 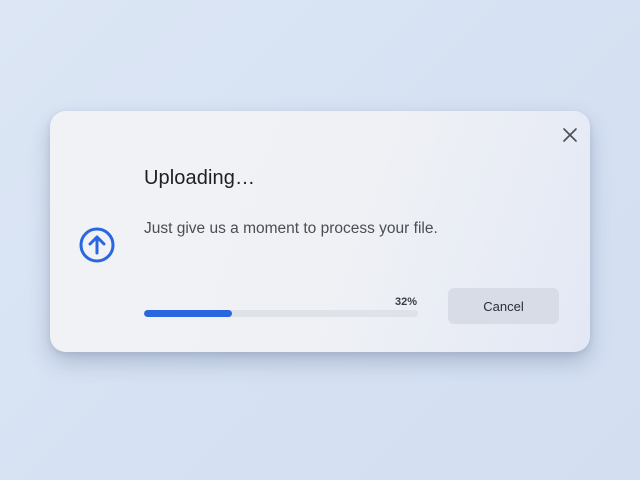 I want to click on close-icon, so click(x=570, y=135).